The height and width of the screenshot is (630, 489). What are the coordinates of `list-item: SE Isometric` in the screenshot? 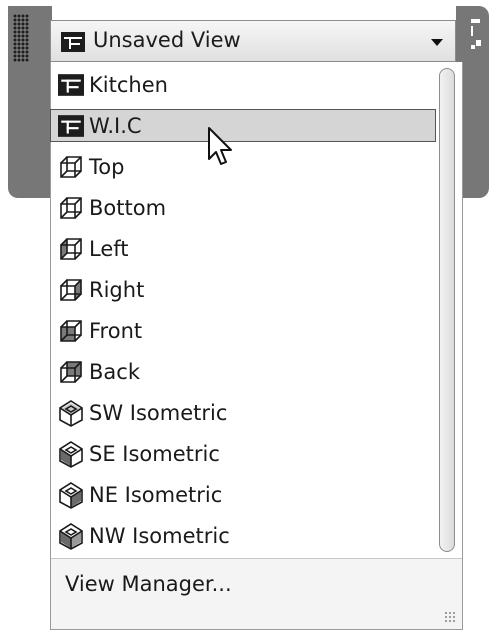 It's located at (243, 453).